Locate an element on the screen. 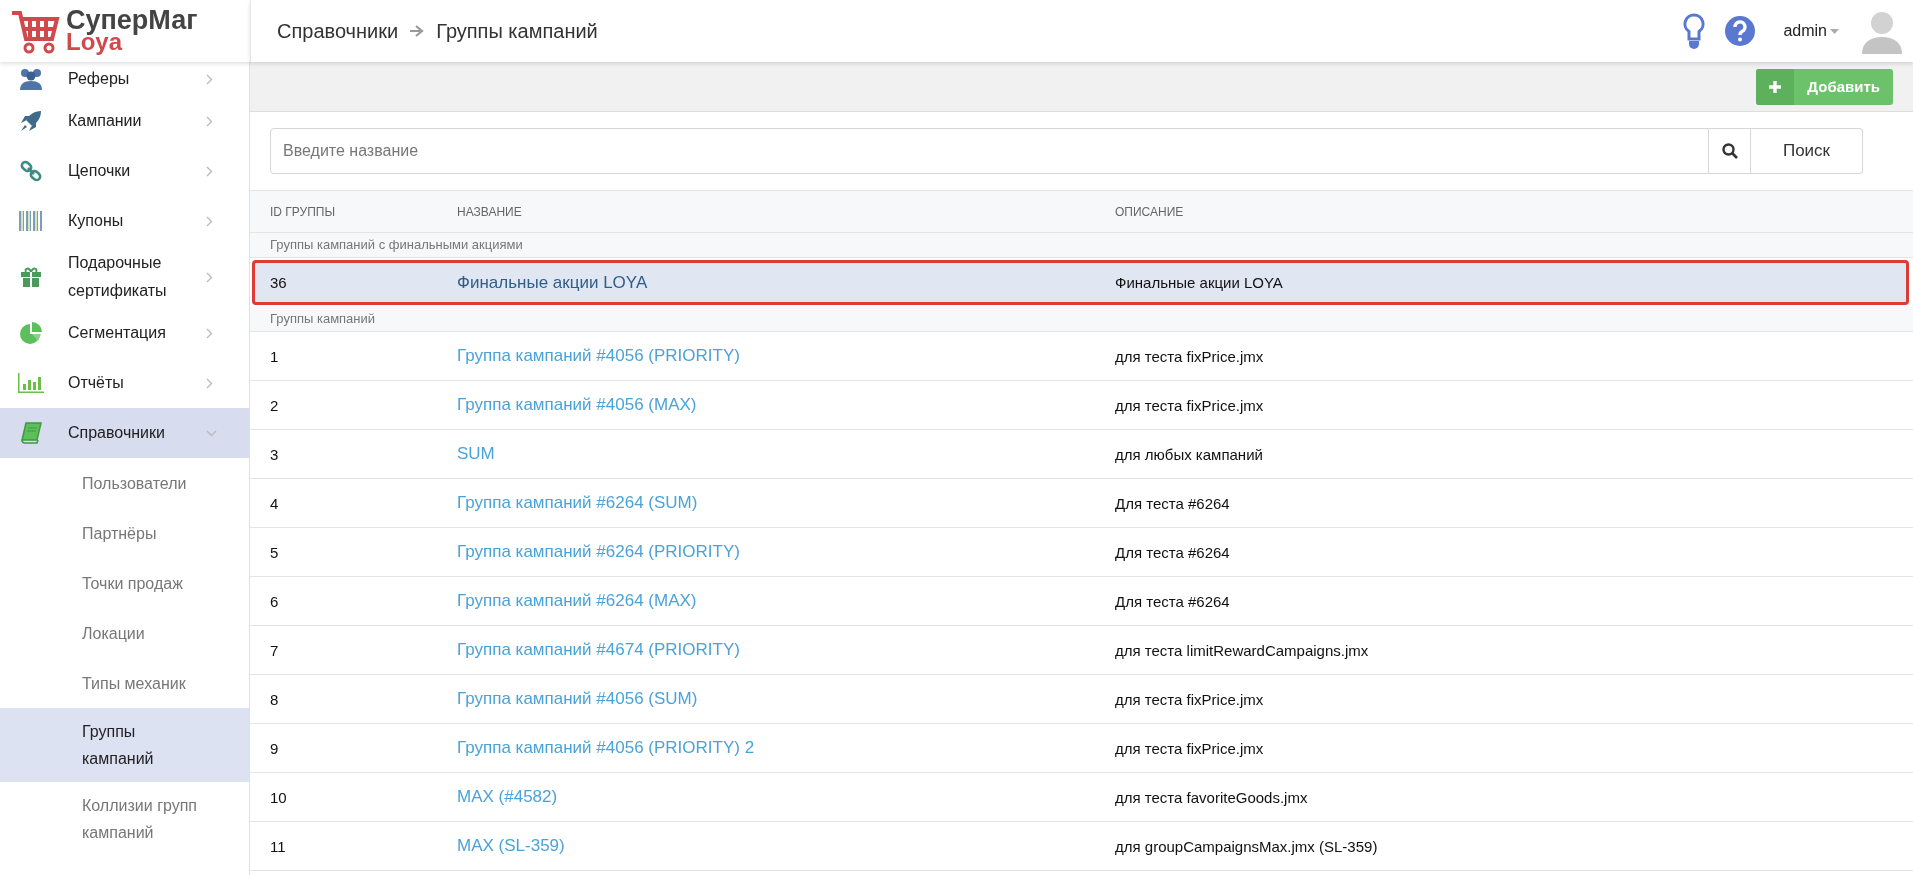 This screenshot has width=1913, height=875. table-row: 9 Группа кампаний #4056 (PRIORITY) 2 для теста fixPrice.jmx is located at coordinates (1081, 748).